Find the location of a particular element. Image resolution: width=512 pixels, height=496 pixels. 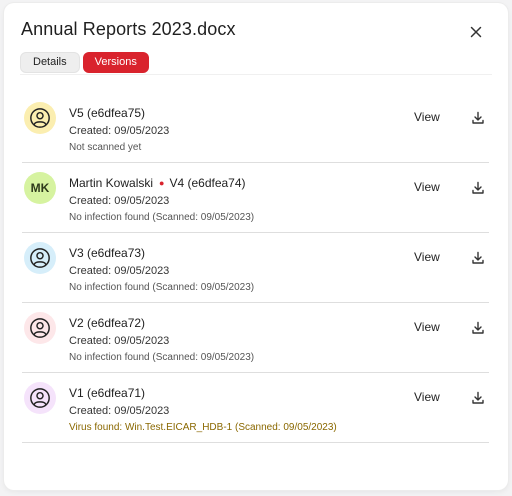

tab-details: Details is located at coordinates (50, 62).